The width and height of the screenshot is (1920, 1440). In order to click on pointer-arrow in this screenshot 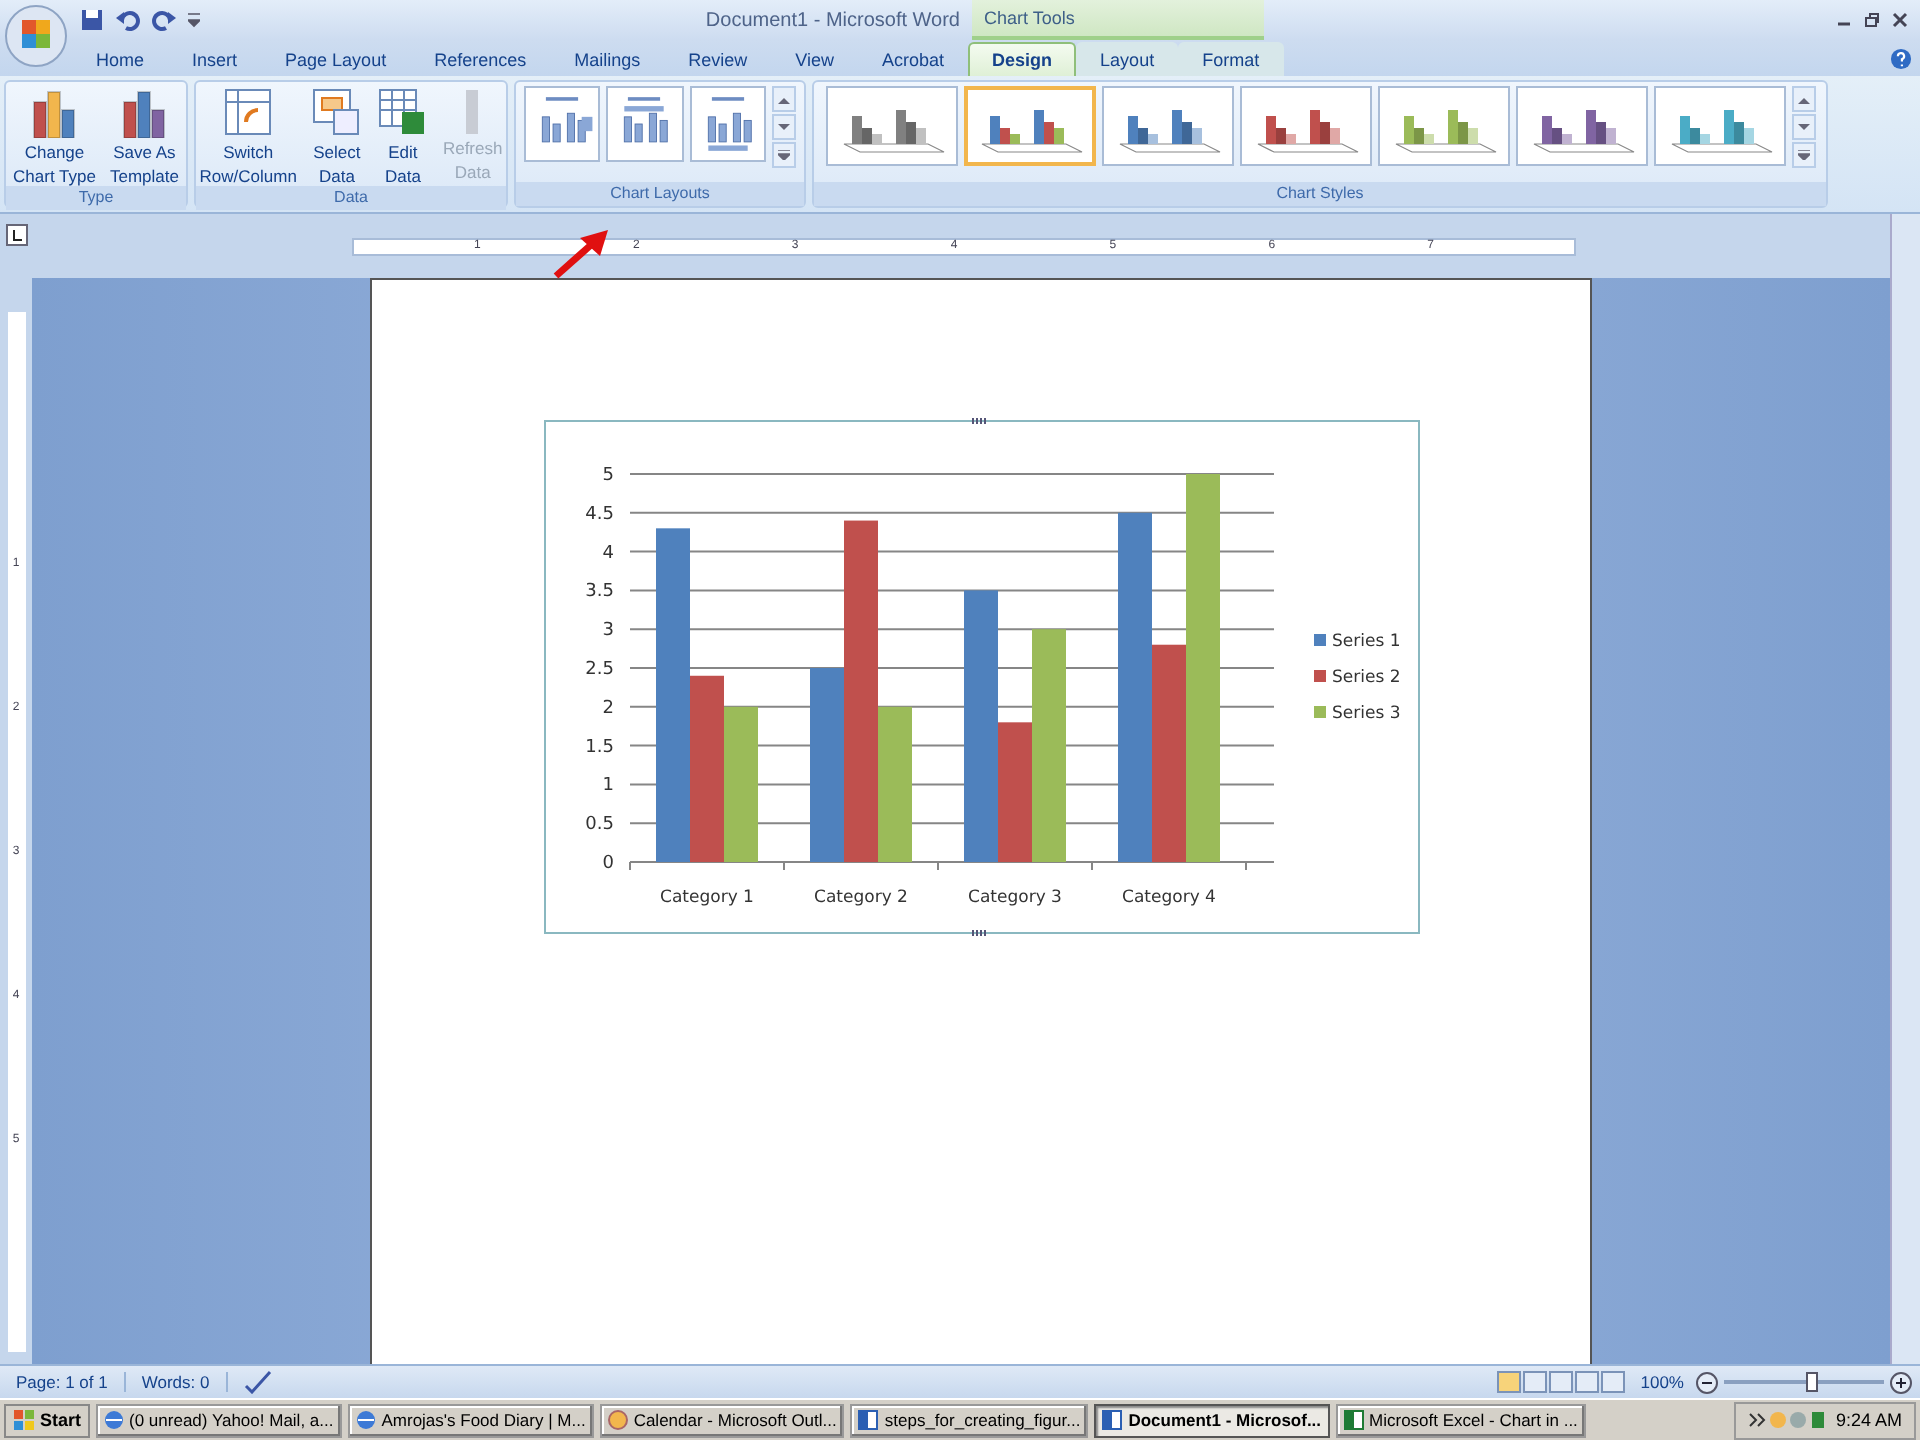, I will do `click(582, 254)`.